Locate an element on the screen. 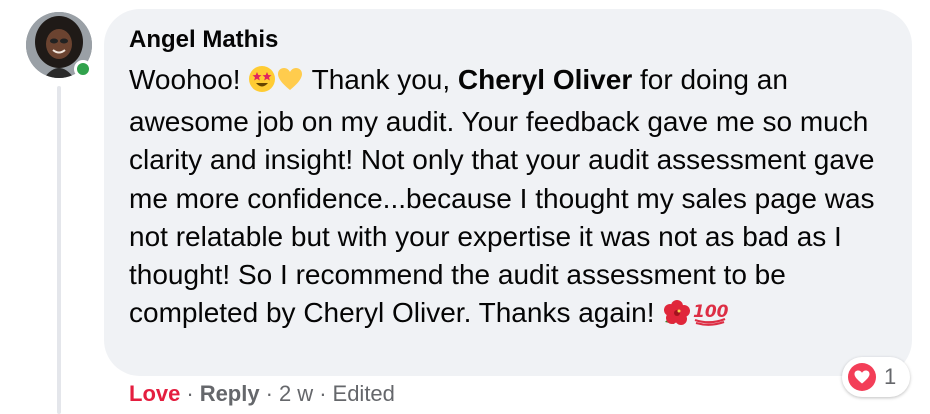 The height and width of the screenshot is (414, 930). reaction-summary: 1 is located at coordinates (876, 377).